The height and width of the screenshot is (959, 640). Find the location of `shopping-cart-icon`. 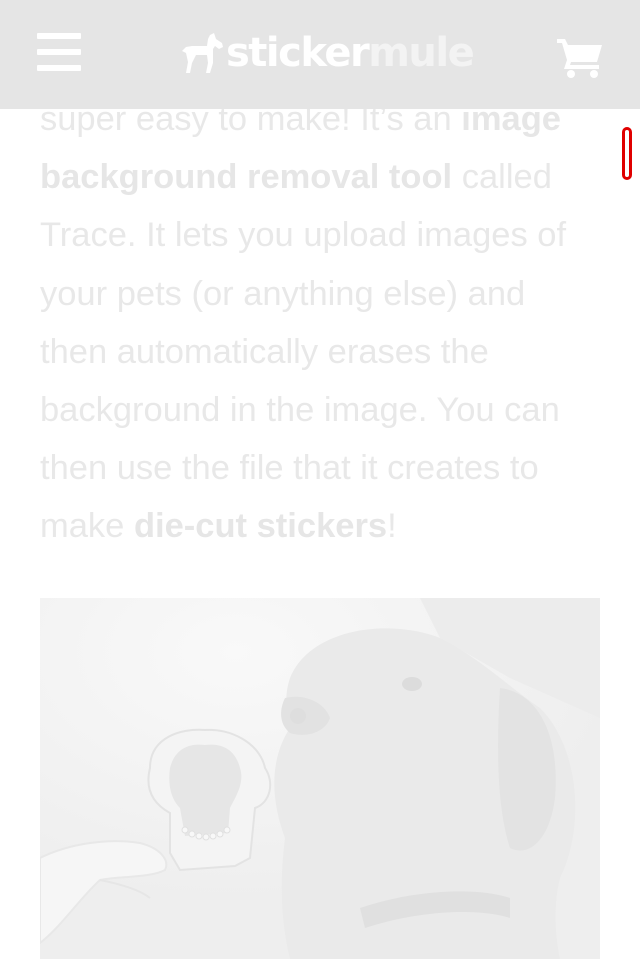

shopping-cart-icon is located at coordinates (580, 57).